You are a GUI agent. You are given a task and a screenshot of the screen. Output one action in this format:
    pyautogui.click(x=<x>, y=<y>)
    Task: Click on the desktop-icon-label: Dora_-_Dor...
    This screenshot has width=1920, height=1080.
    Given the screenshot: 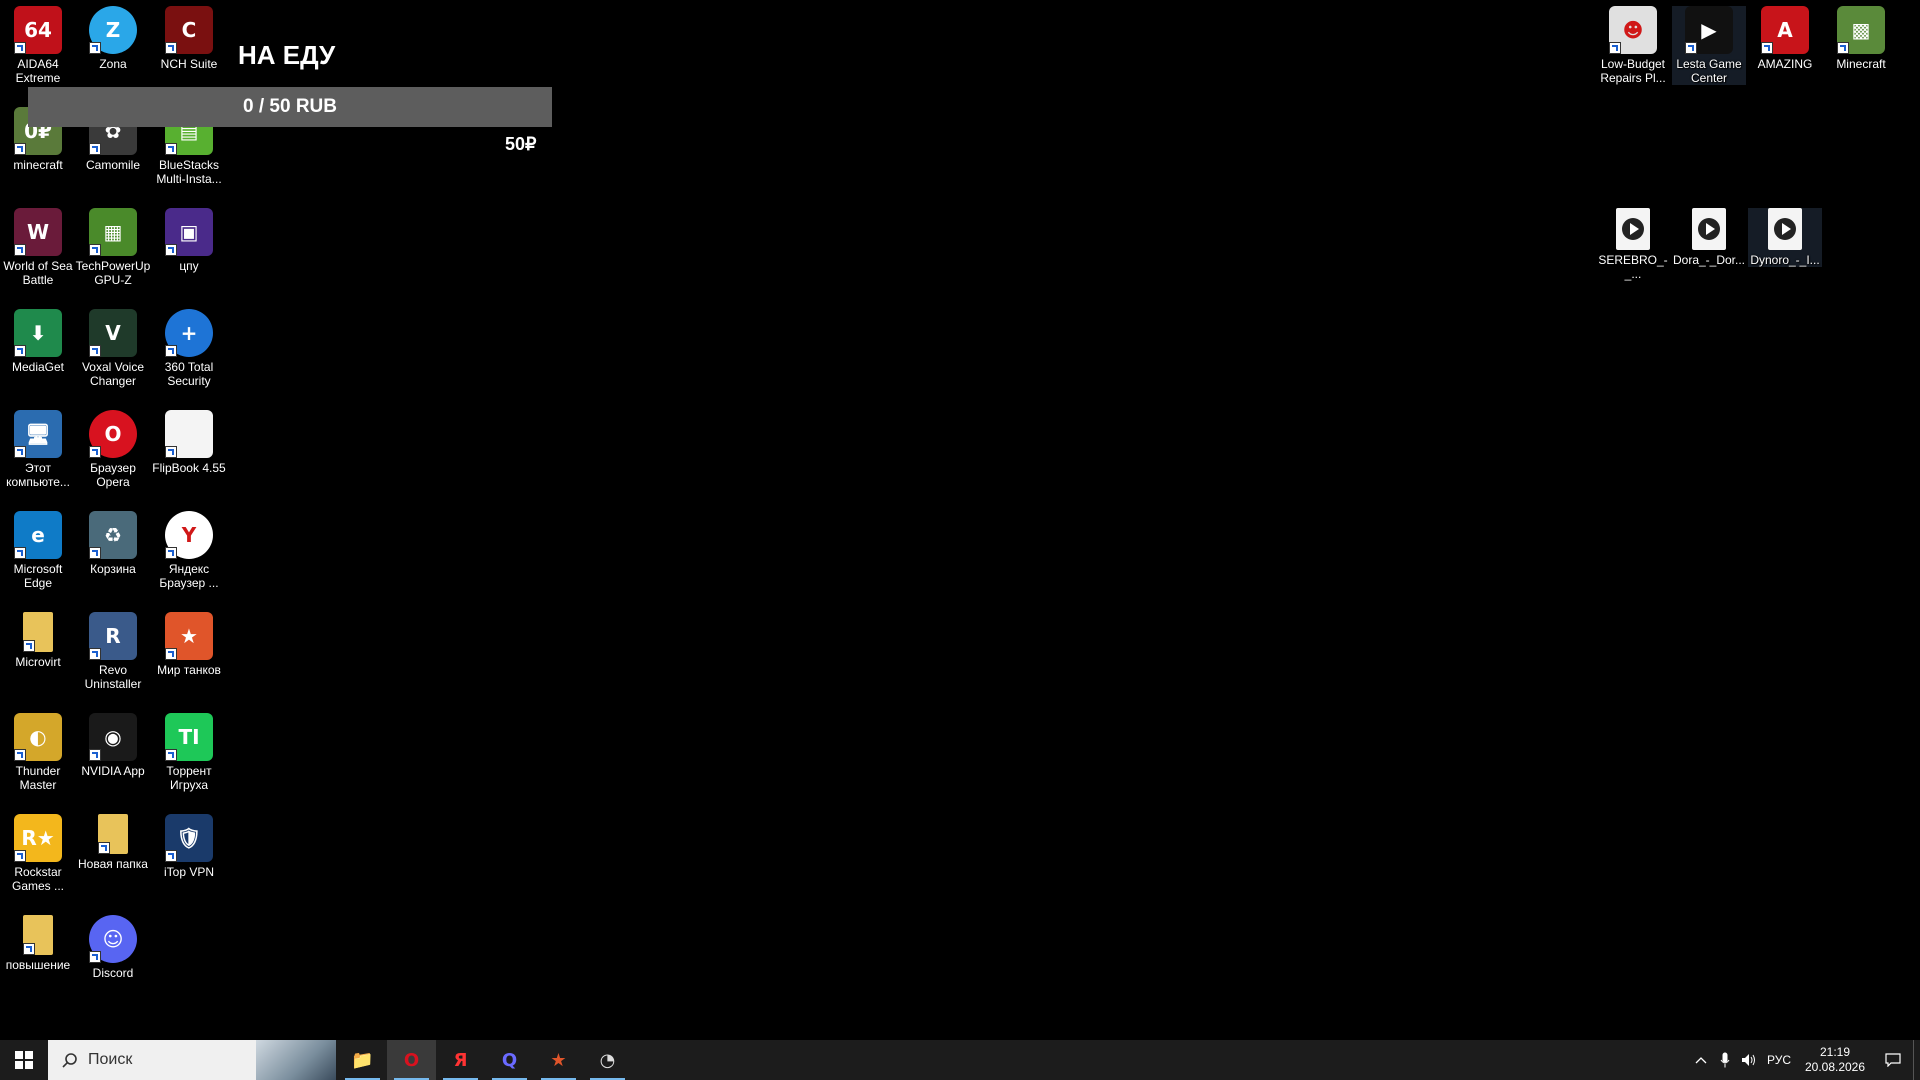 What is the action you would take?
    pyautogui.click(x=1709, y=260)
    